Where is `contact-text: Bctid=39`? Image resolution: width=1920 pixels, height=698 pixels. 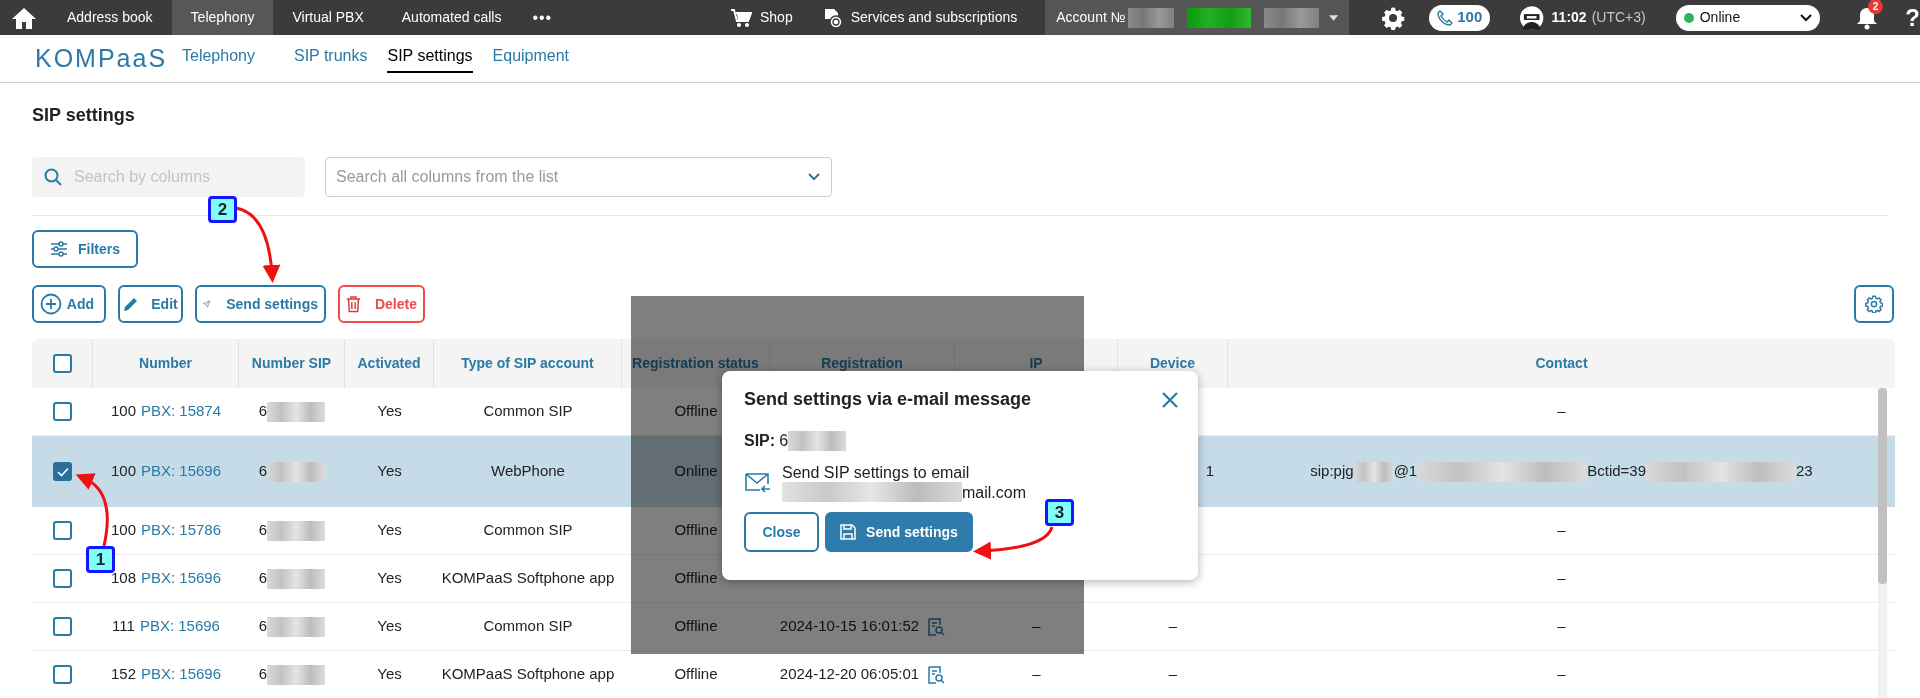
contact-text: Bctid=39 is located at coordinates (1616, 471).